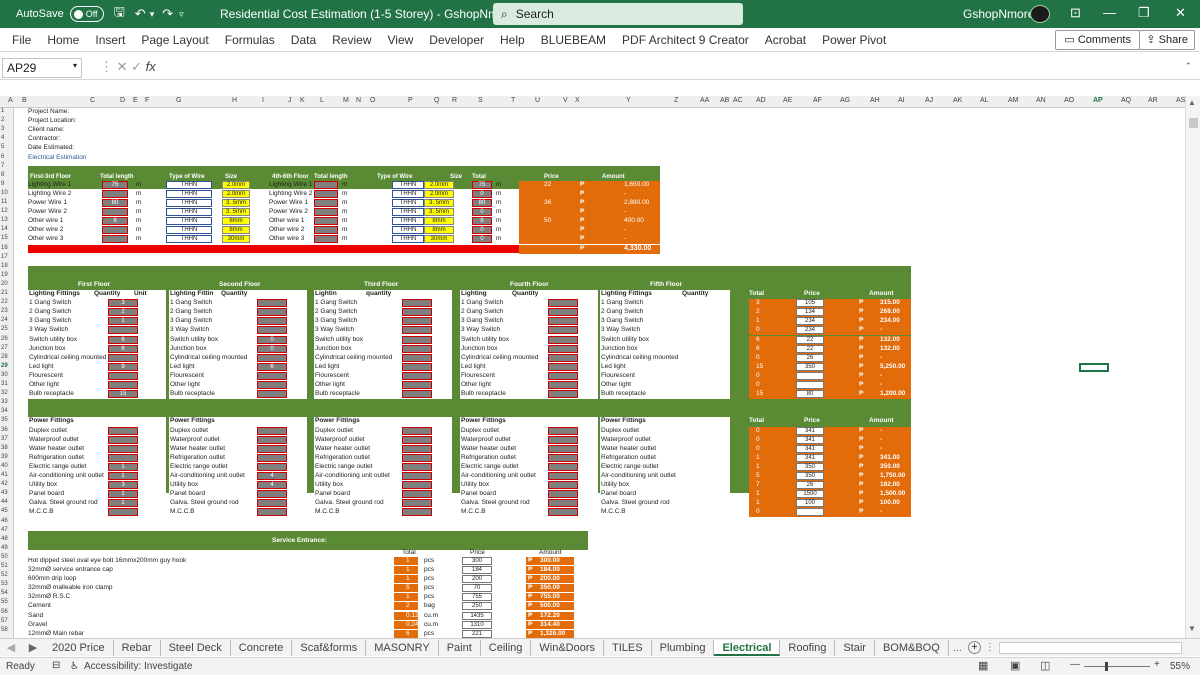  I want to click on cancel-icon: ✕, so click(124, 66).